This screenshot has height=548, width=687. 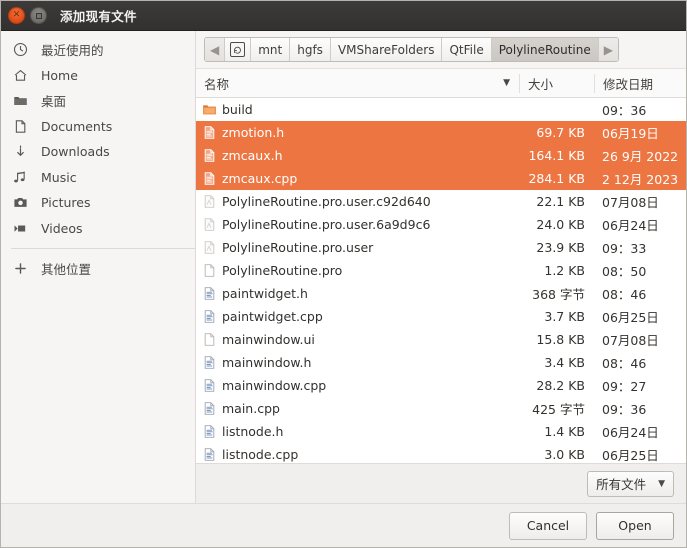 I want to click on breadcrumb-scroll-right-button: ▶, so click(x=608, y=49).